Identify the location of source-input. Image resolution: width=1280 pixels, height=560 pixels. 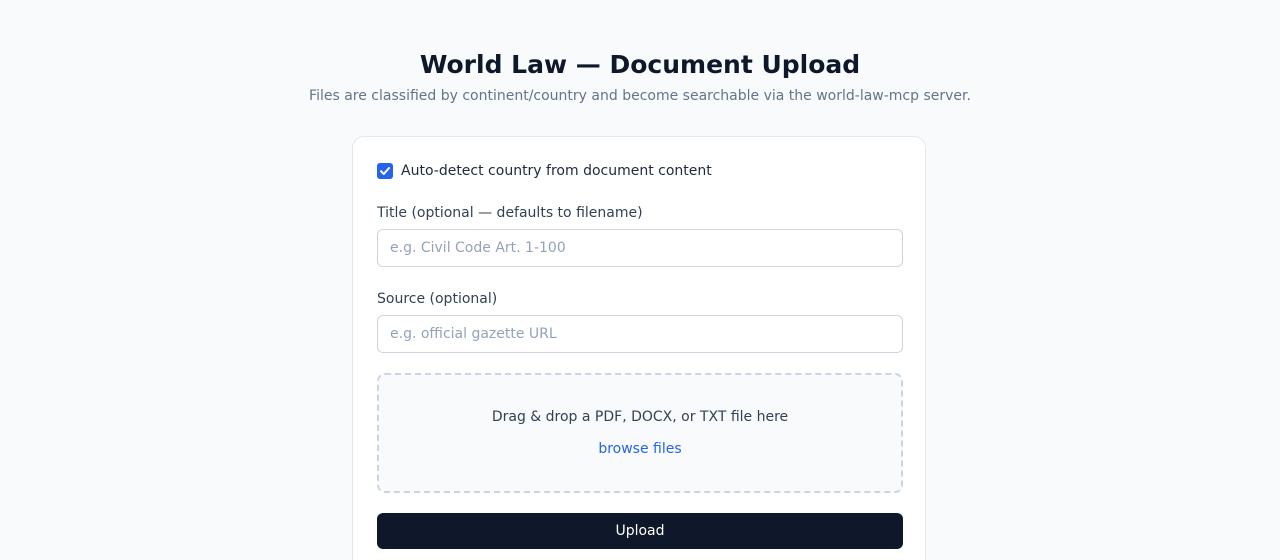
(640, 334).